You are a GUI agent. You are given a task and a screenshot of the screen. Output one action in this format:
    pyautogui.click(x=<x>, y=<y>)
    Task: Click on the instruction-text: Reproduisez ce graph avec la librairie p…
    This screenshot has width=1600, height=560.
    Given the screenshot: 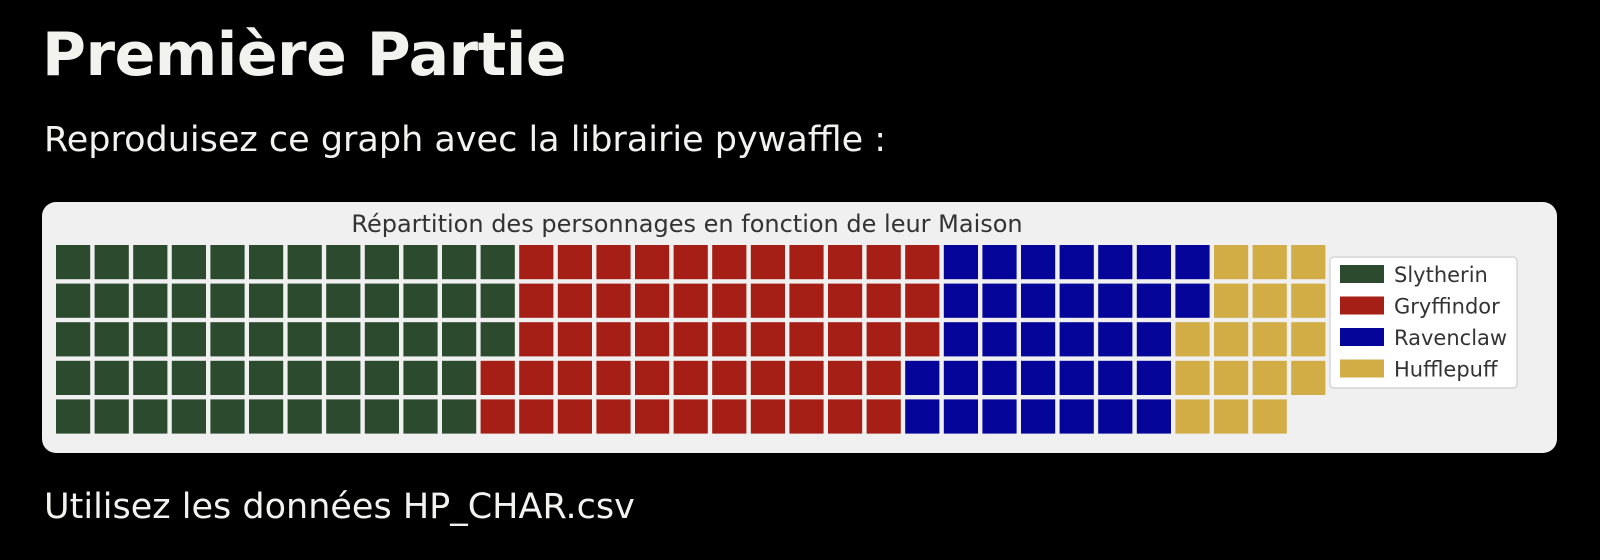 What is the action you would take?
    pyautogui.click(x=465, y=140)
    